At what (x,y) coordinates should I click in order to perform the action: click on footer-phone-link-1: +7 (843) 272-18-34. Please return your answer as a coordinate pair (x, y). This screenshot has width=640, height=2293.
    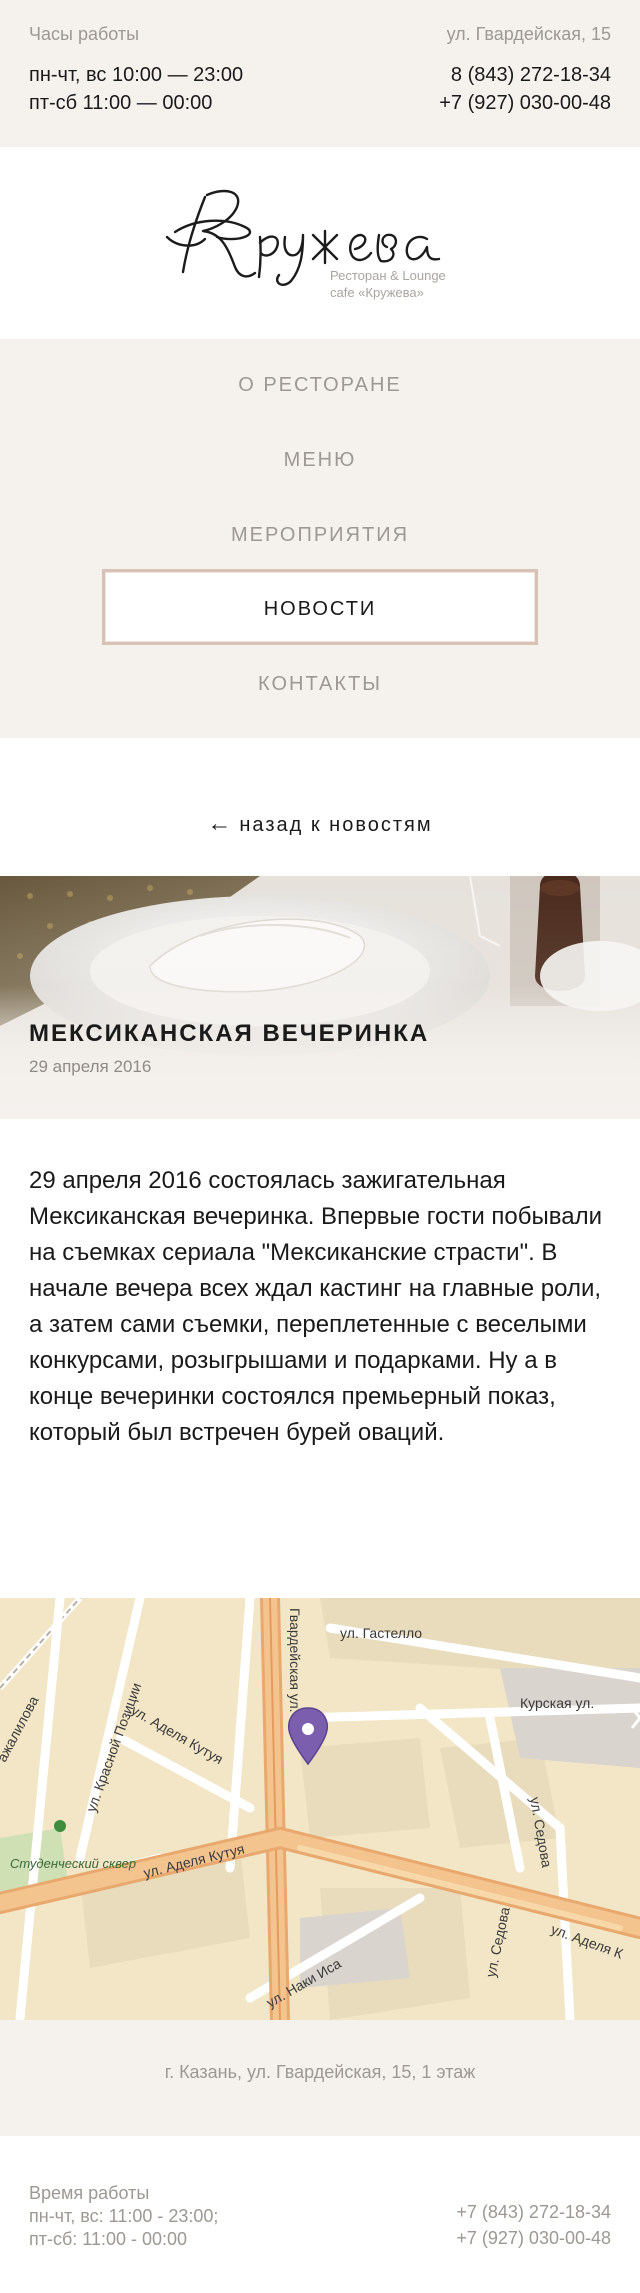
    Looking at the image, I should click on (533, 2212).